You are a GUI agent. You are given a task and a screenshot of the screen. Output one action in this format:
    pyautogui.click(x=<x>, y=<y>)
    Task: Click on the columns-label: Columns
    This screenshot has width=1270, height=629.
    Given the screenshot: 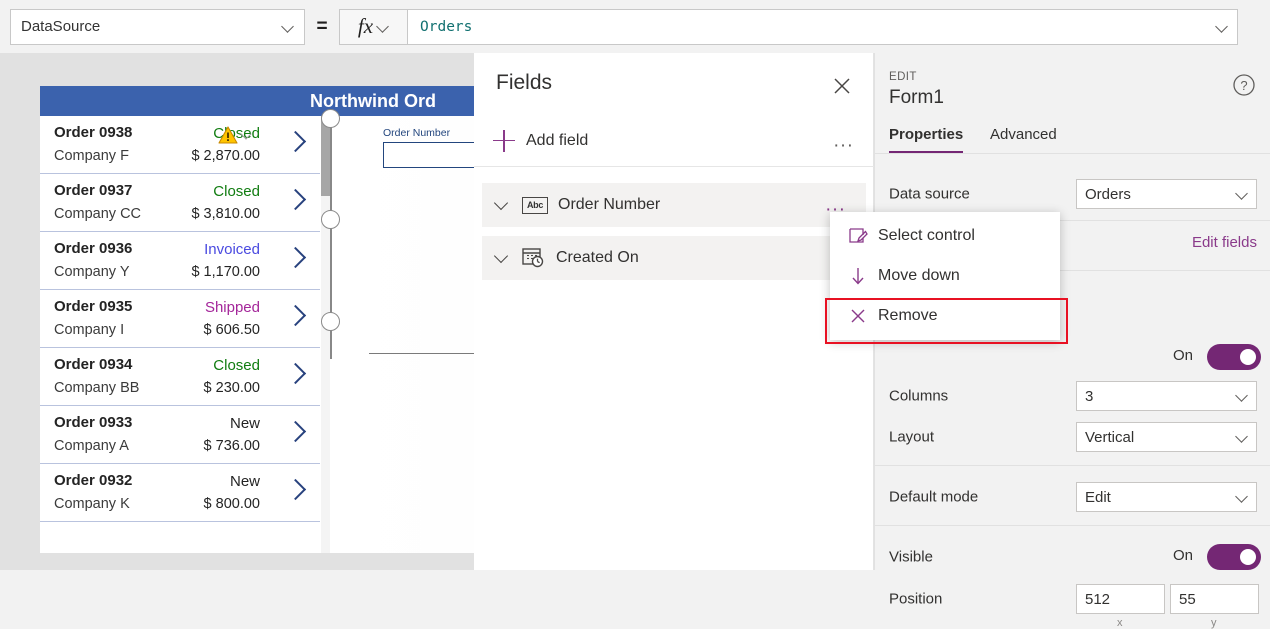 What is the action you would take?
    pyautogui.click(x=919, y=396)
    